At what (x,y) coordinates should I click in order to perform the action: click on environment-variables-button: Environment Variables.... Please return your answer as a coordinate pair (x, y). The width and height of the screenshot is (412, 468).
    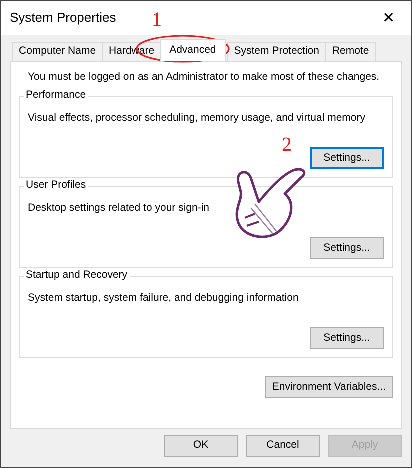
    Looking at the image, I should click on (329, 387).